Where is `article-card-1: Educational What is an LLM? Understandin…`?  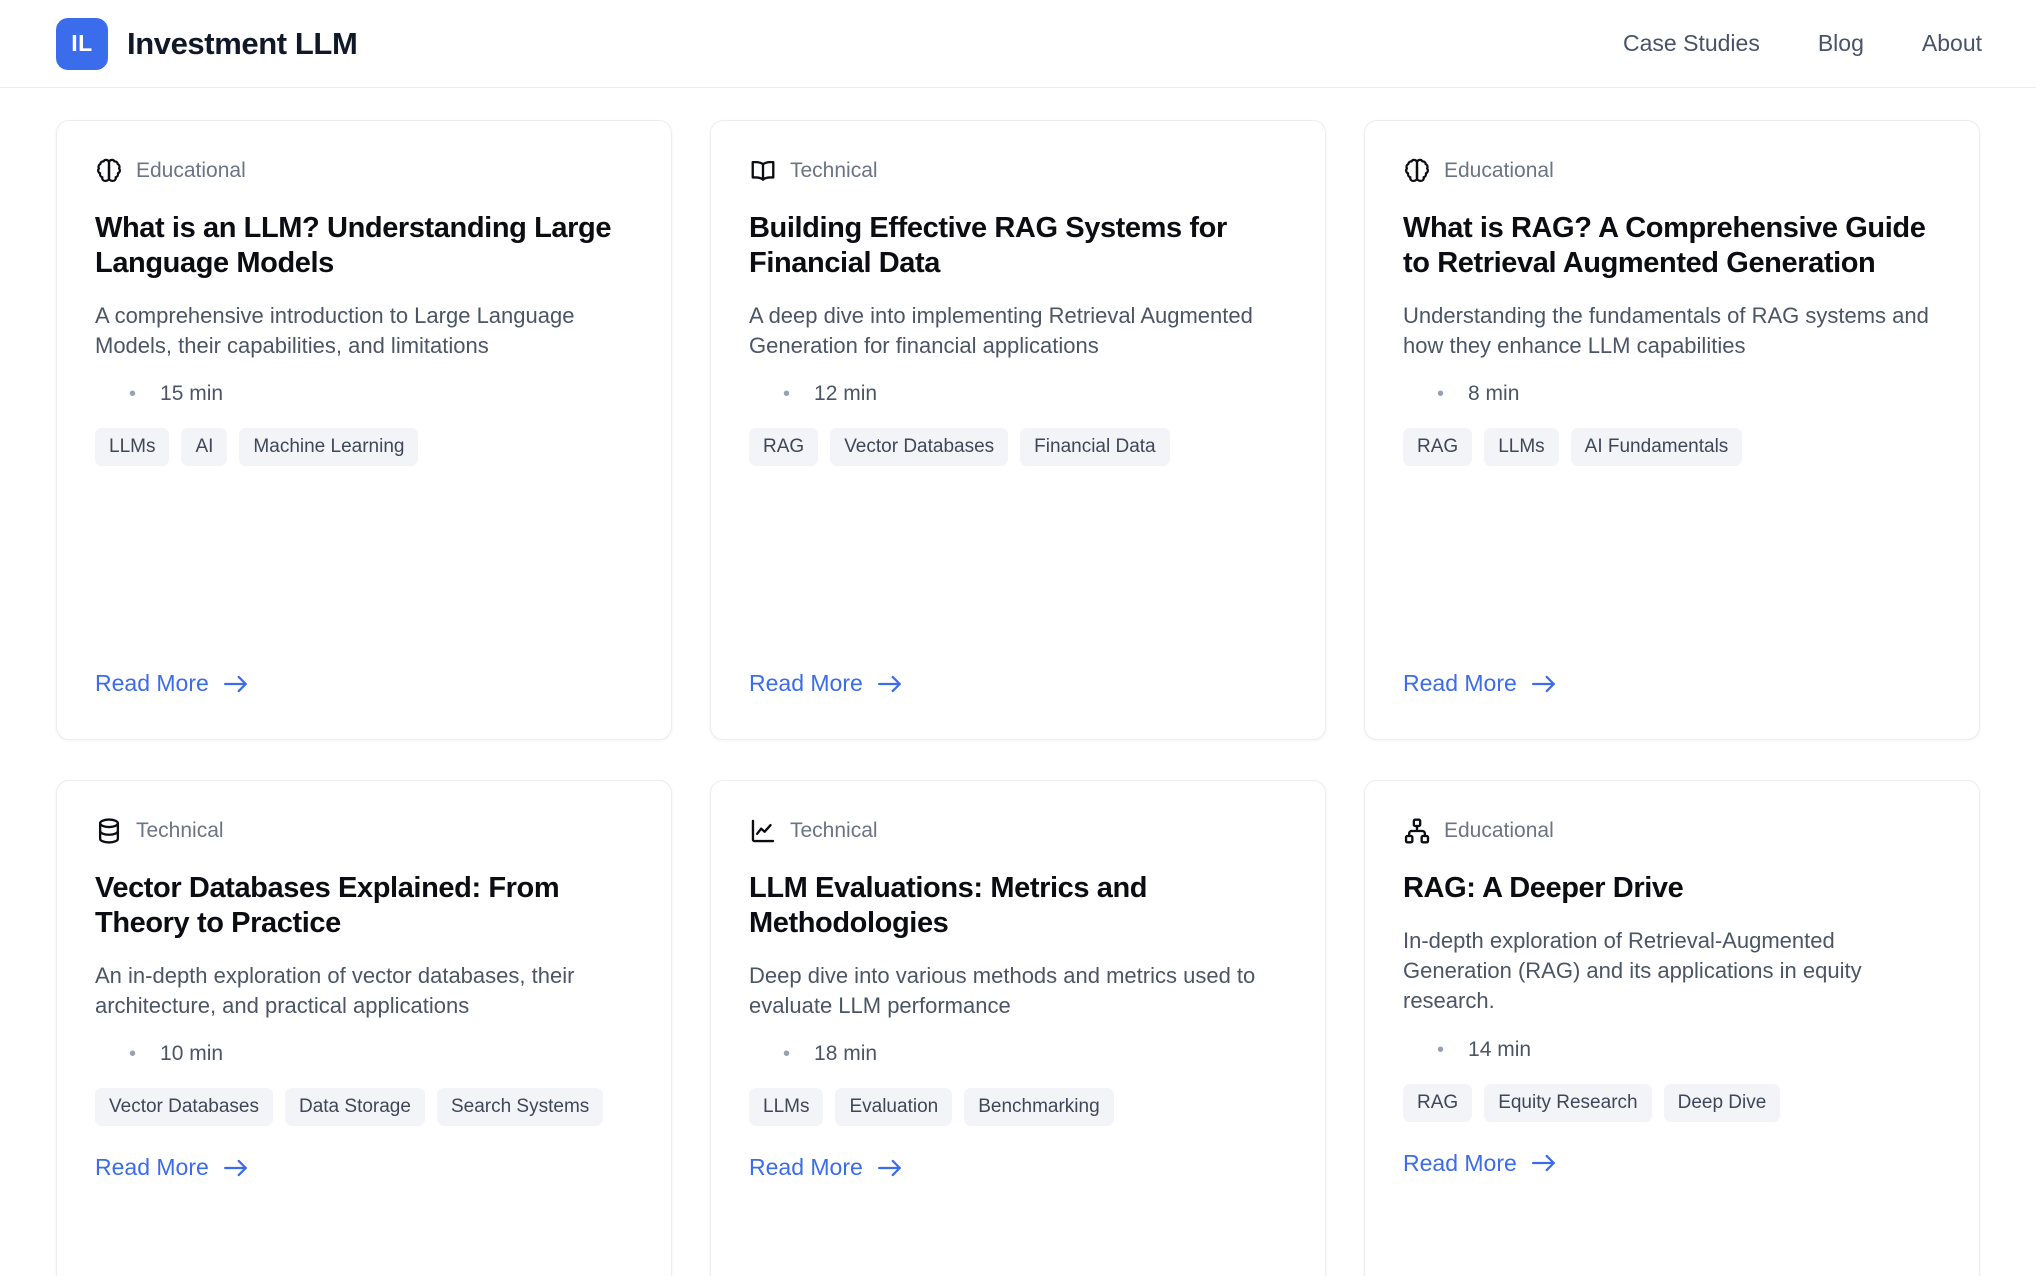 article-card-1: Educational What is an LLM? Understandin… is located at coordinates (364, 430).